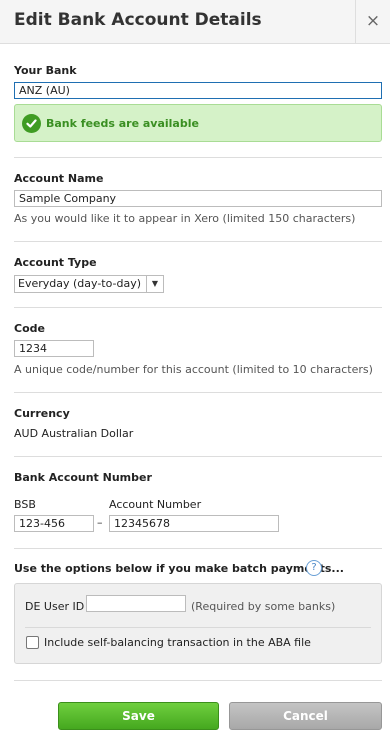  I want to click on bank-account-number-label: Bank Account Number, so click(83, 477).